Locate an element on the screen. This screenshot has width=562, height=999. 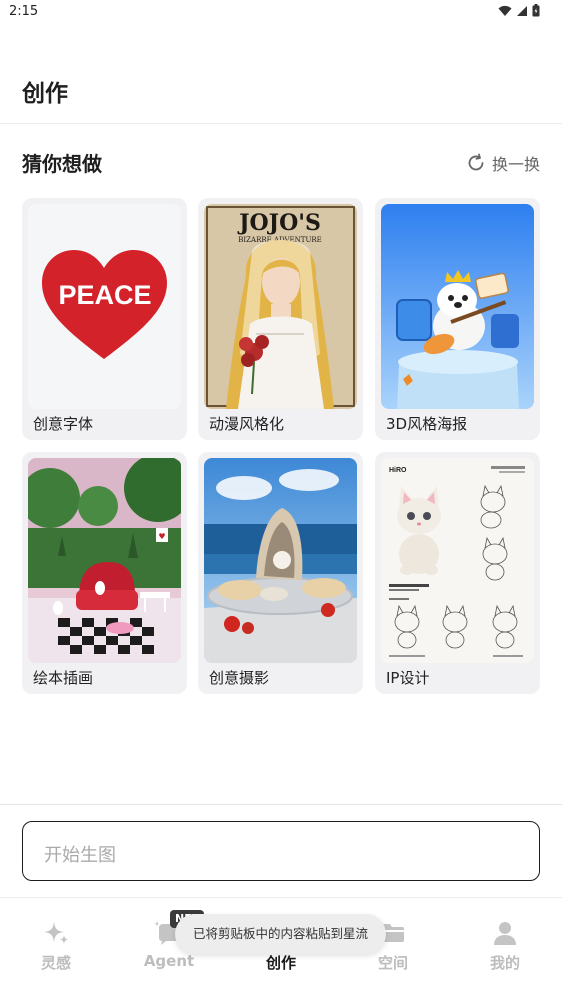
card-ip-design: HiRO IP设计 is located at coordinates (457, 573).